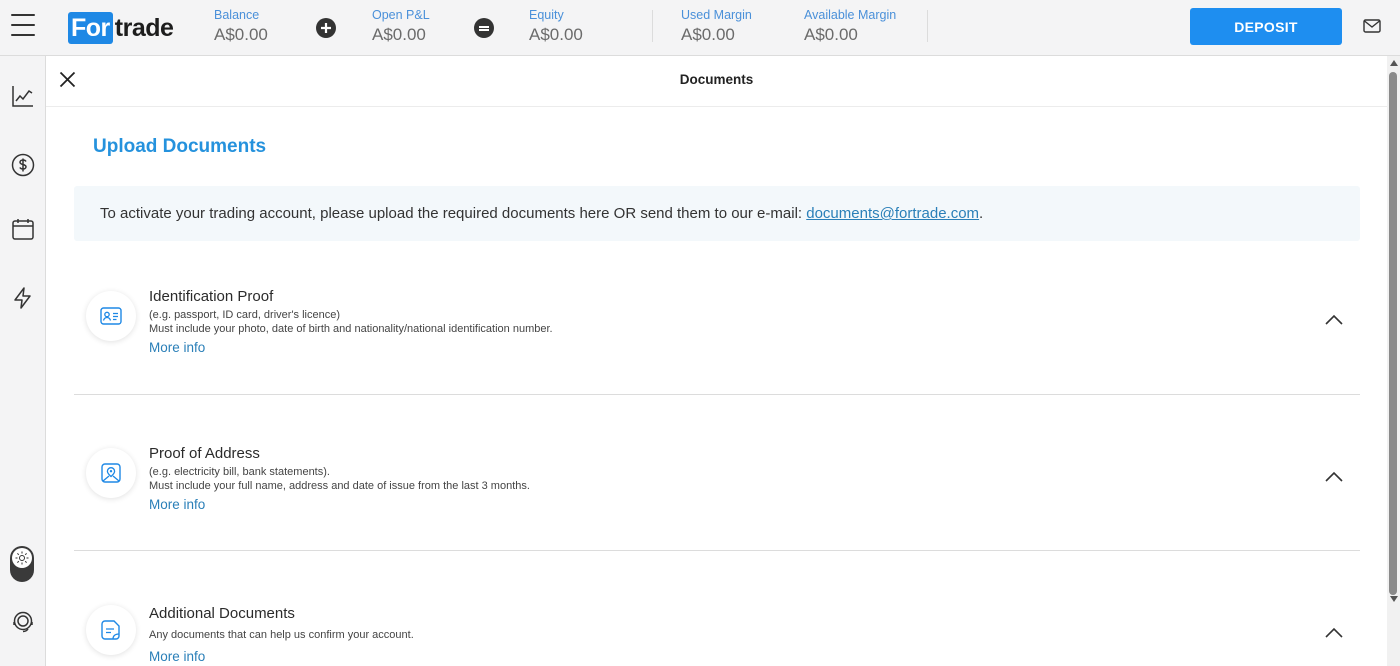 The height and width of the screenshot is (666, 1400). Describe the element at coordinates (546, 15) in the screenshot. I see `equity-label: Equity` at that location.